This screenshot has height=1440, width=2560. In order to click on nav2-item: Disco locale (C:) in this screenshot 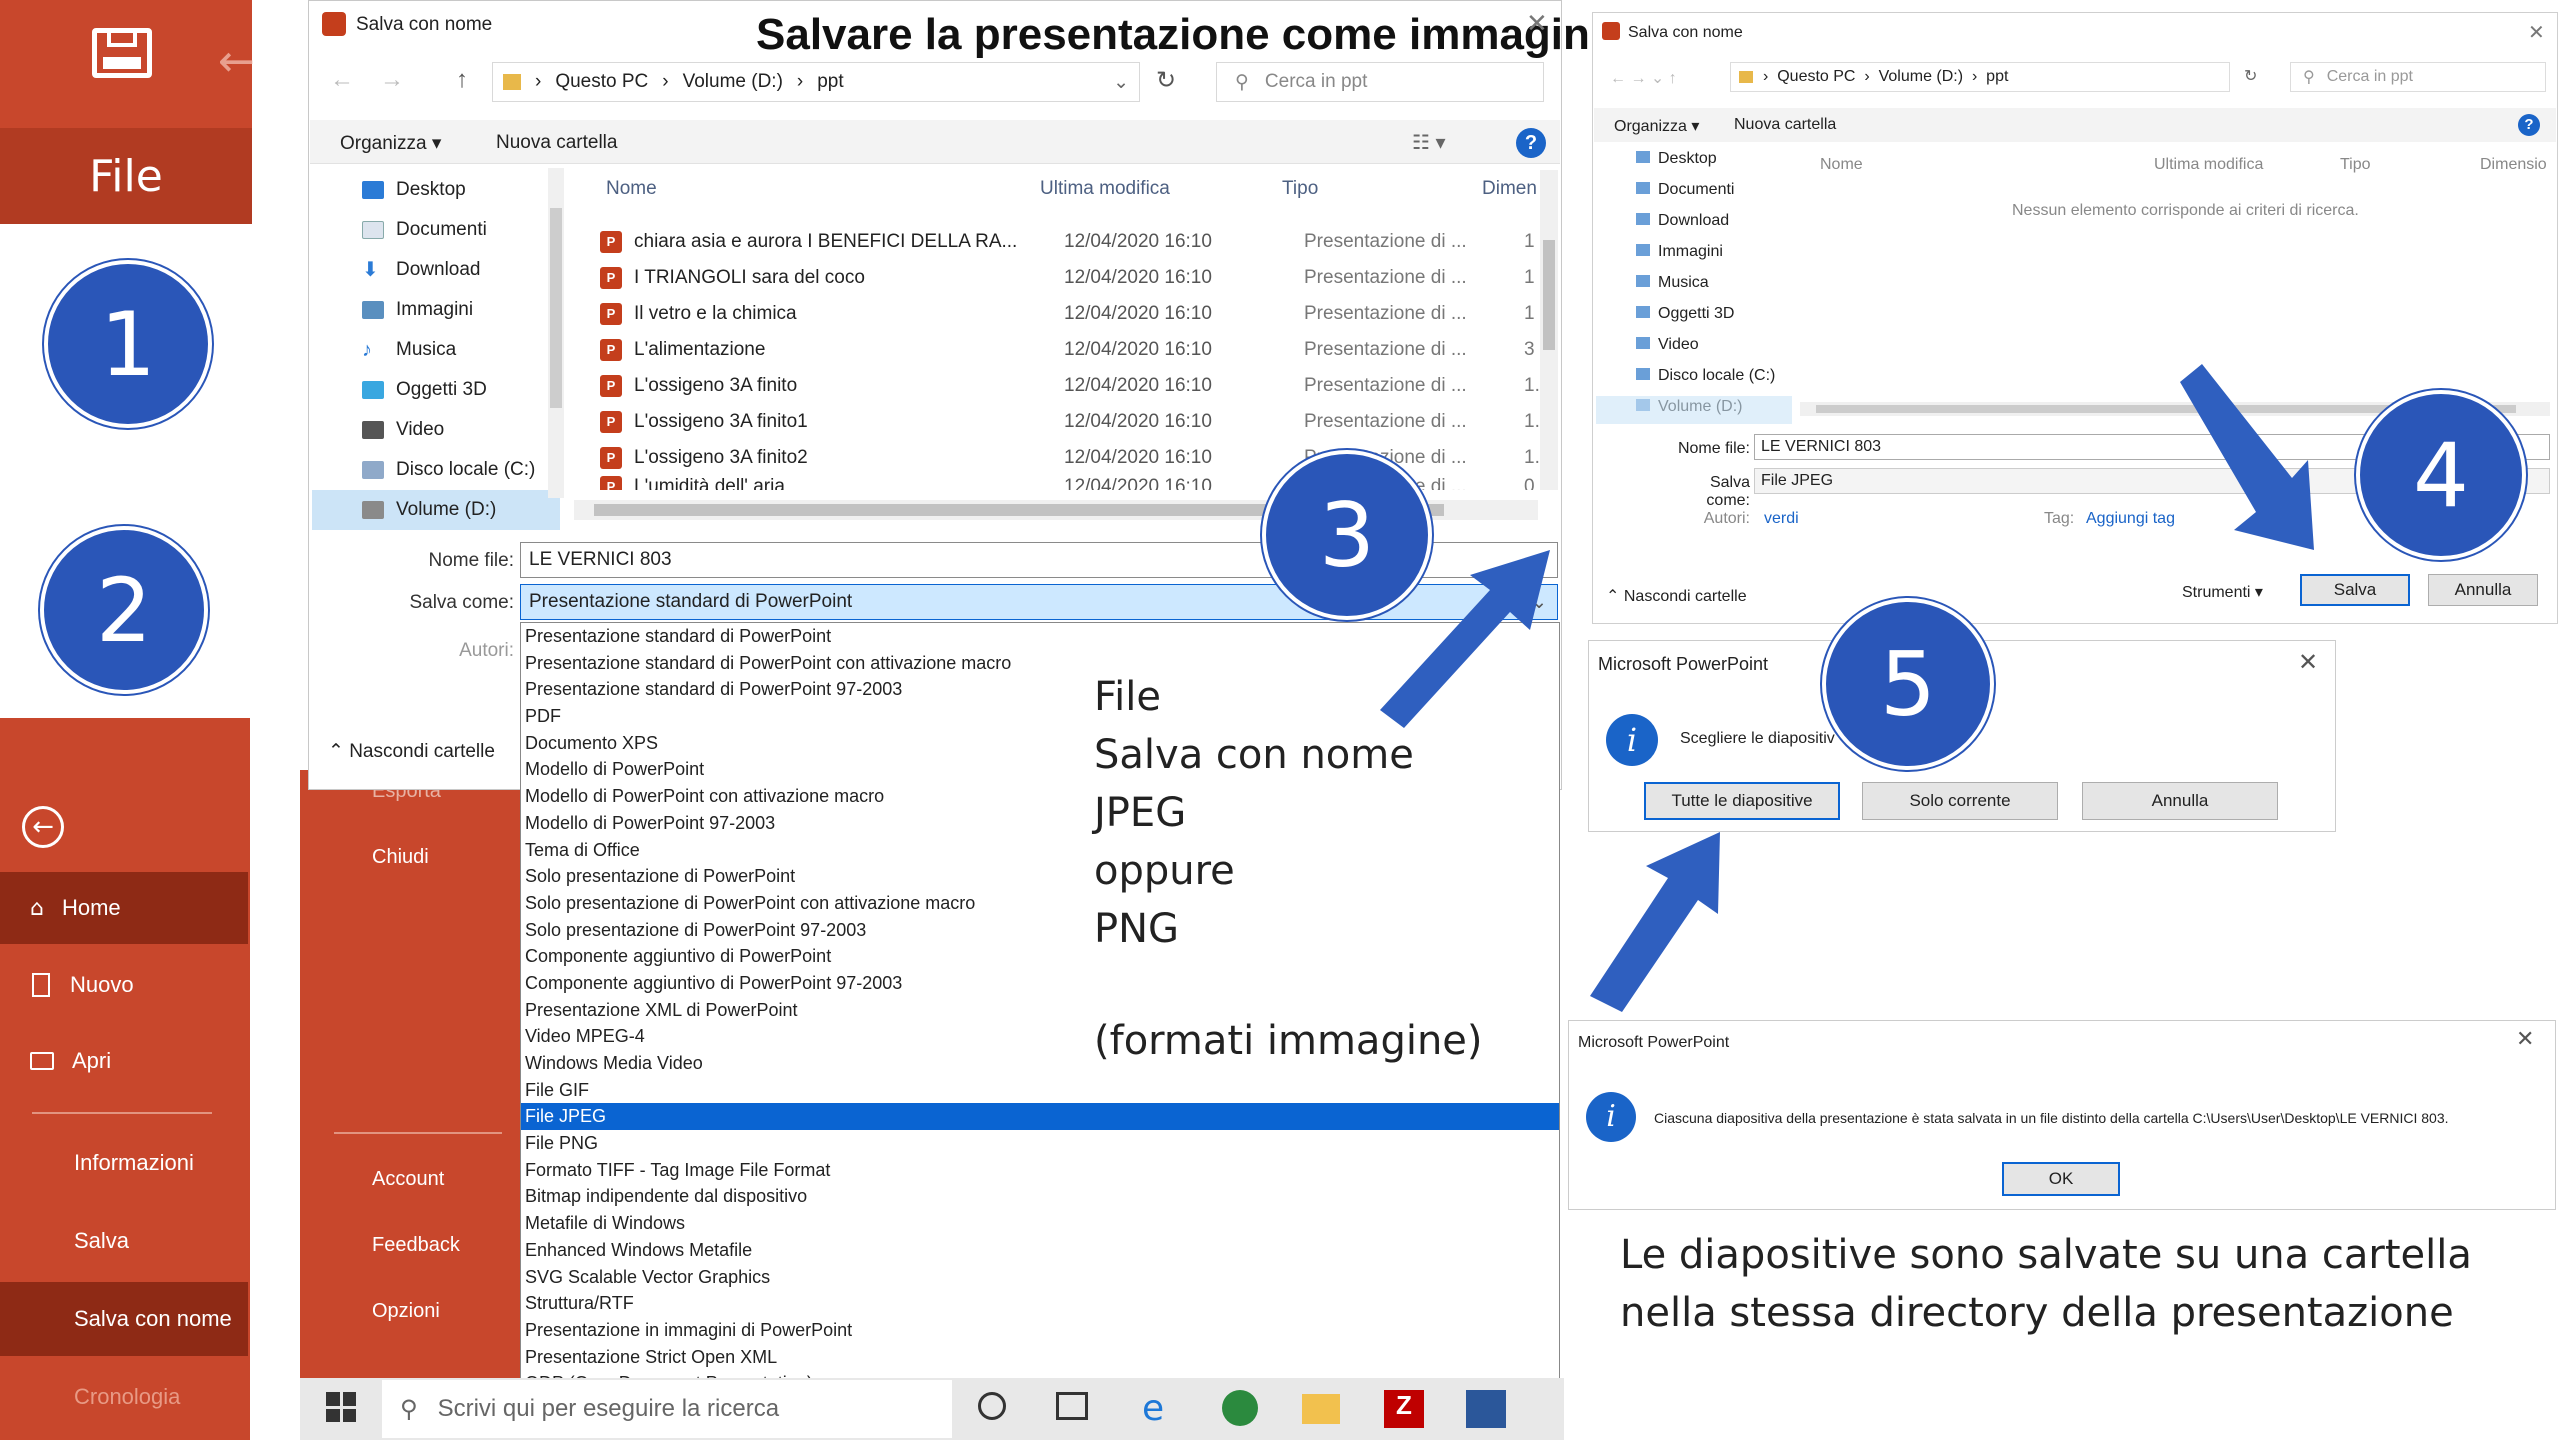, I will do `click(1705, 376)`.